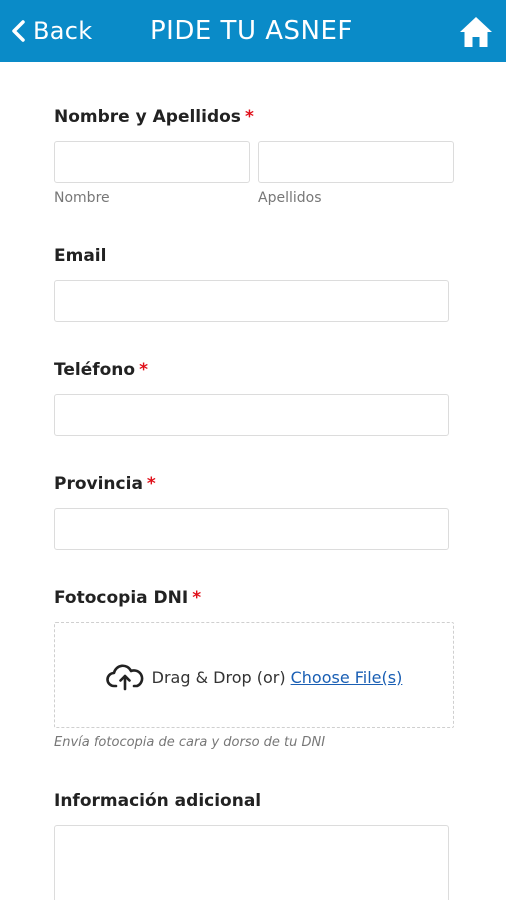  Describe the element at coordinates (18, 31) in the screenshot. I see `chevron-left-icon` at that location.